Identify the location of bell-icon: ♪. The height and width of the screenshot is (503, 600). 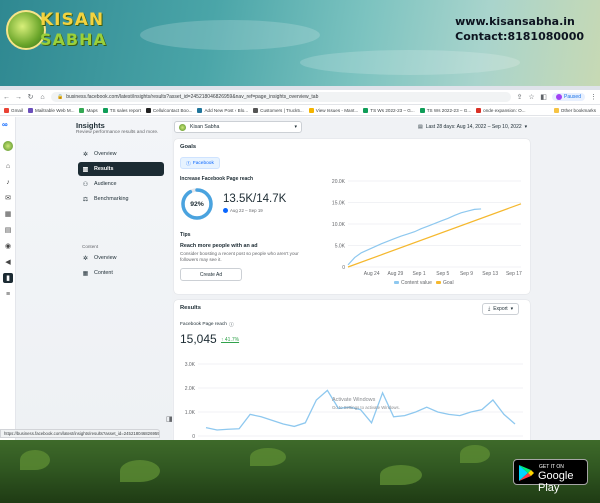
(8, 182).